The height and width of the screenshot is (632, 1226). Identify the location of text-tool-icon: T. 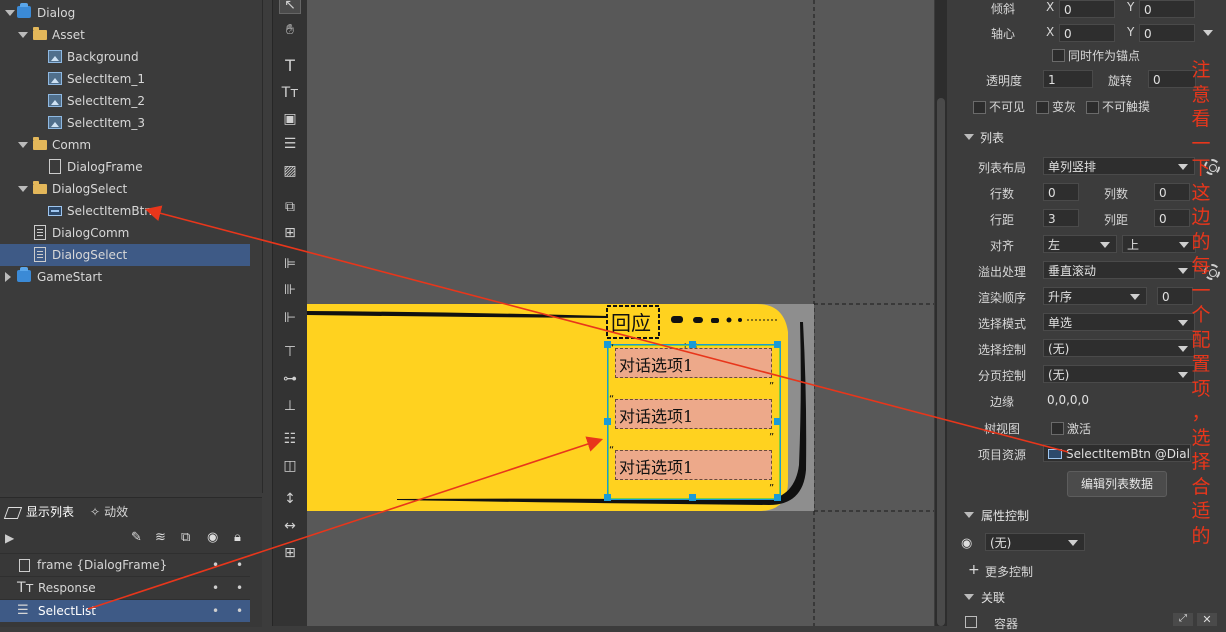
(290, 66).